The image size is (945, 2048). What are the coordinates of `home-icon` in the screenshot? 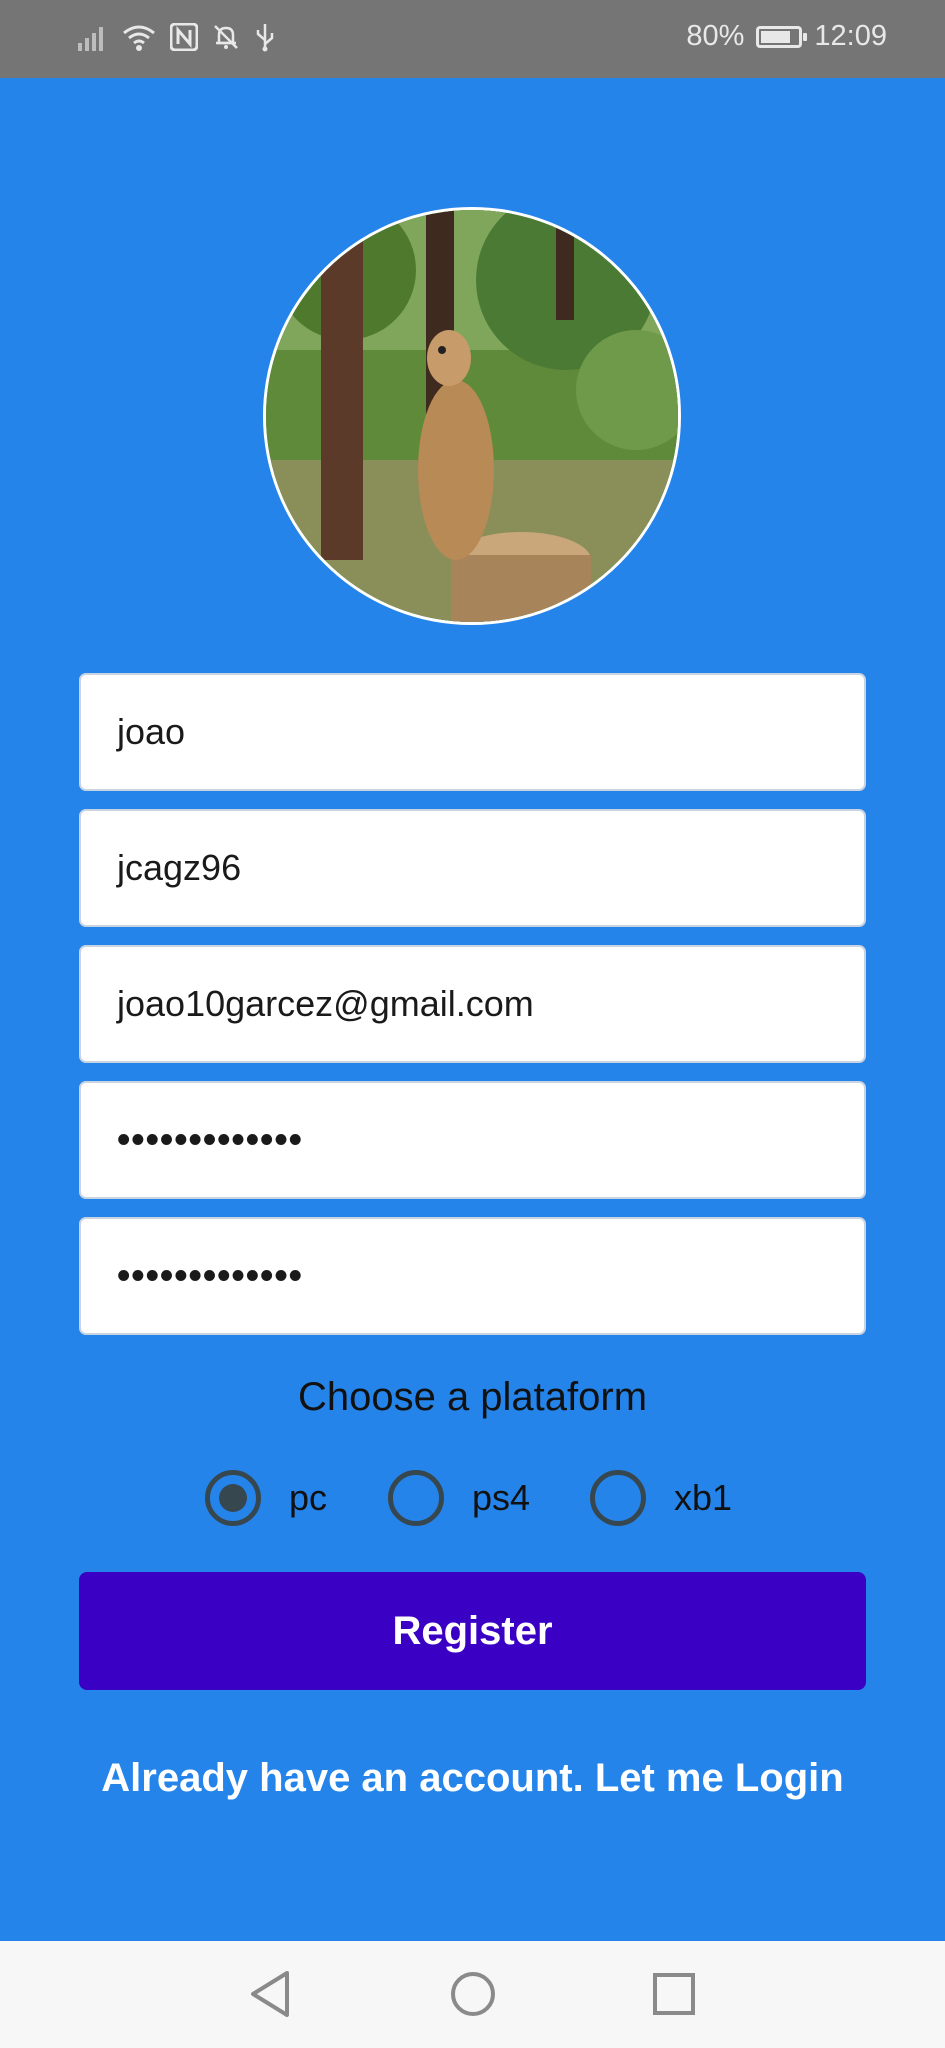 It's located at (473, 1996).